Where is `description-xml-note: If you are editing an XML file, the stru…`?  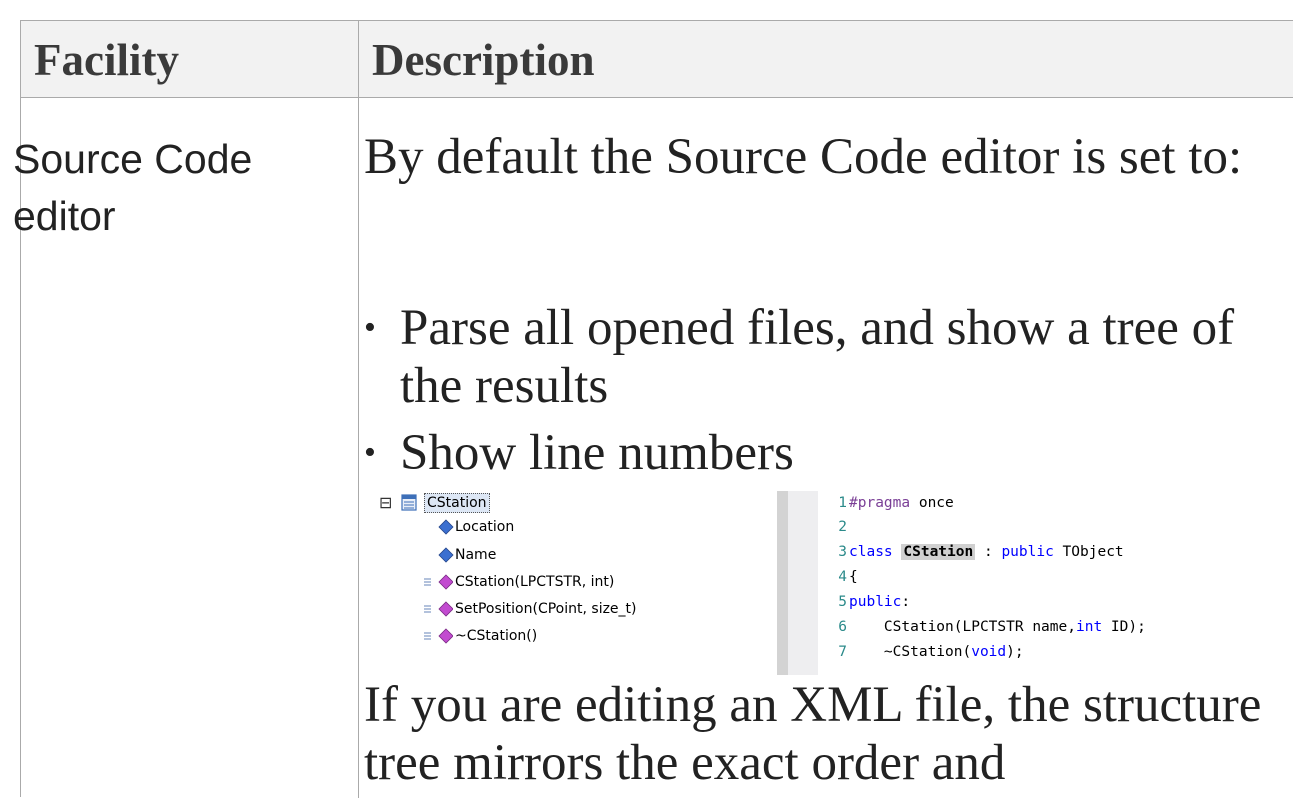 description-xml-note: If you are editing an XML file, the stru… is located at coordinates (813, 734).